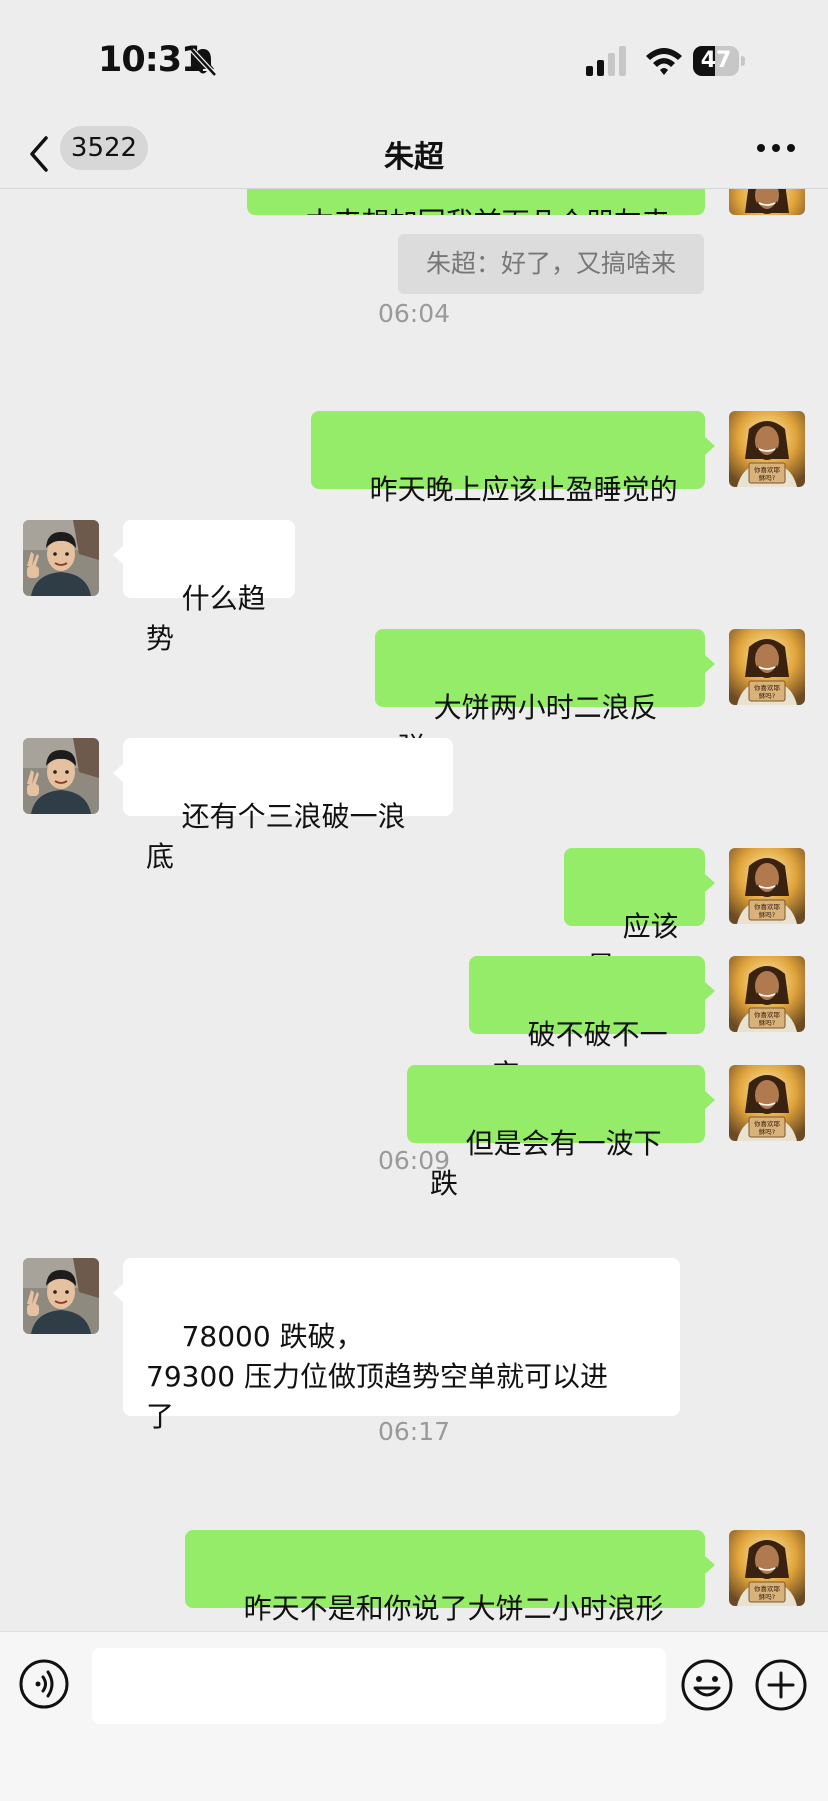  Describe the element at coordinates (606, 61) in the screenshot. I see `signal-icon` at that location.